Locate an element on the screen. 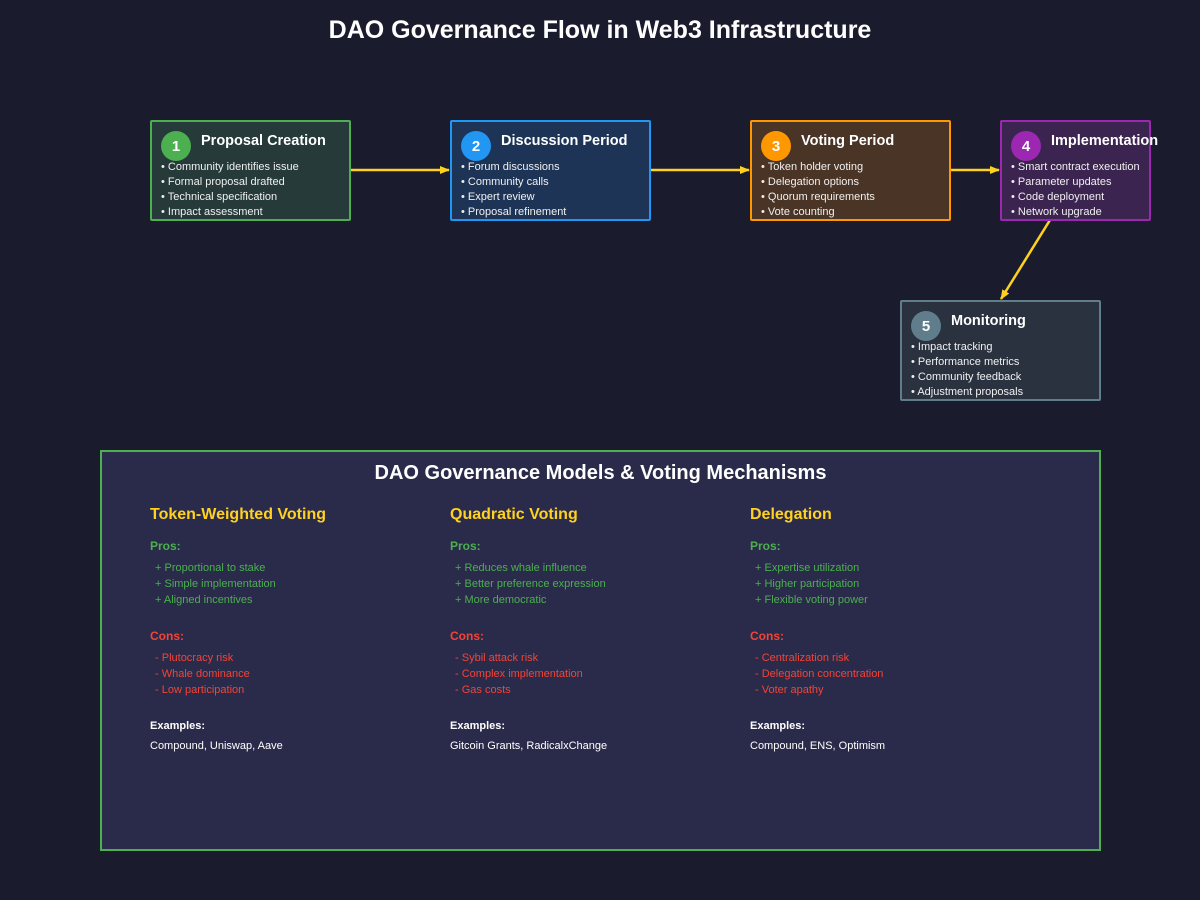 The image size is (1200, 900). step-item: Technical specification is located at coordinates (230, 197).